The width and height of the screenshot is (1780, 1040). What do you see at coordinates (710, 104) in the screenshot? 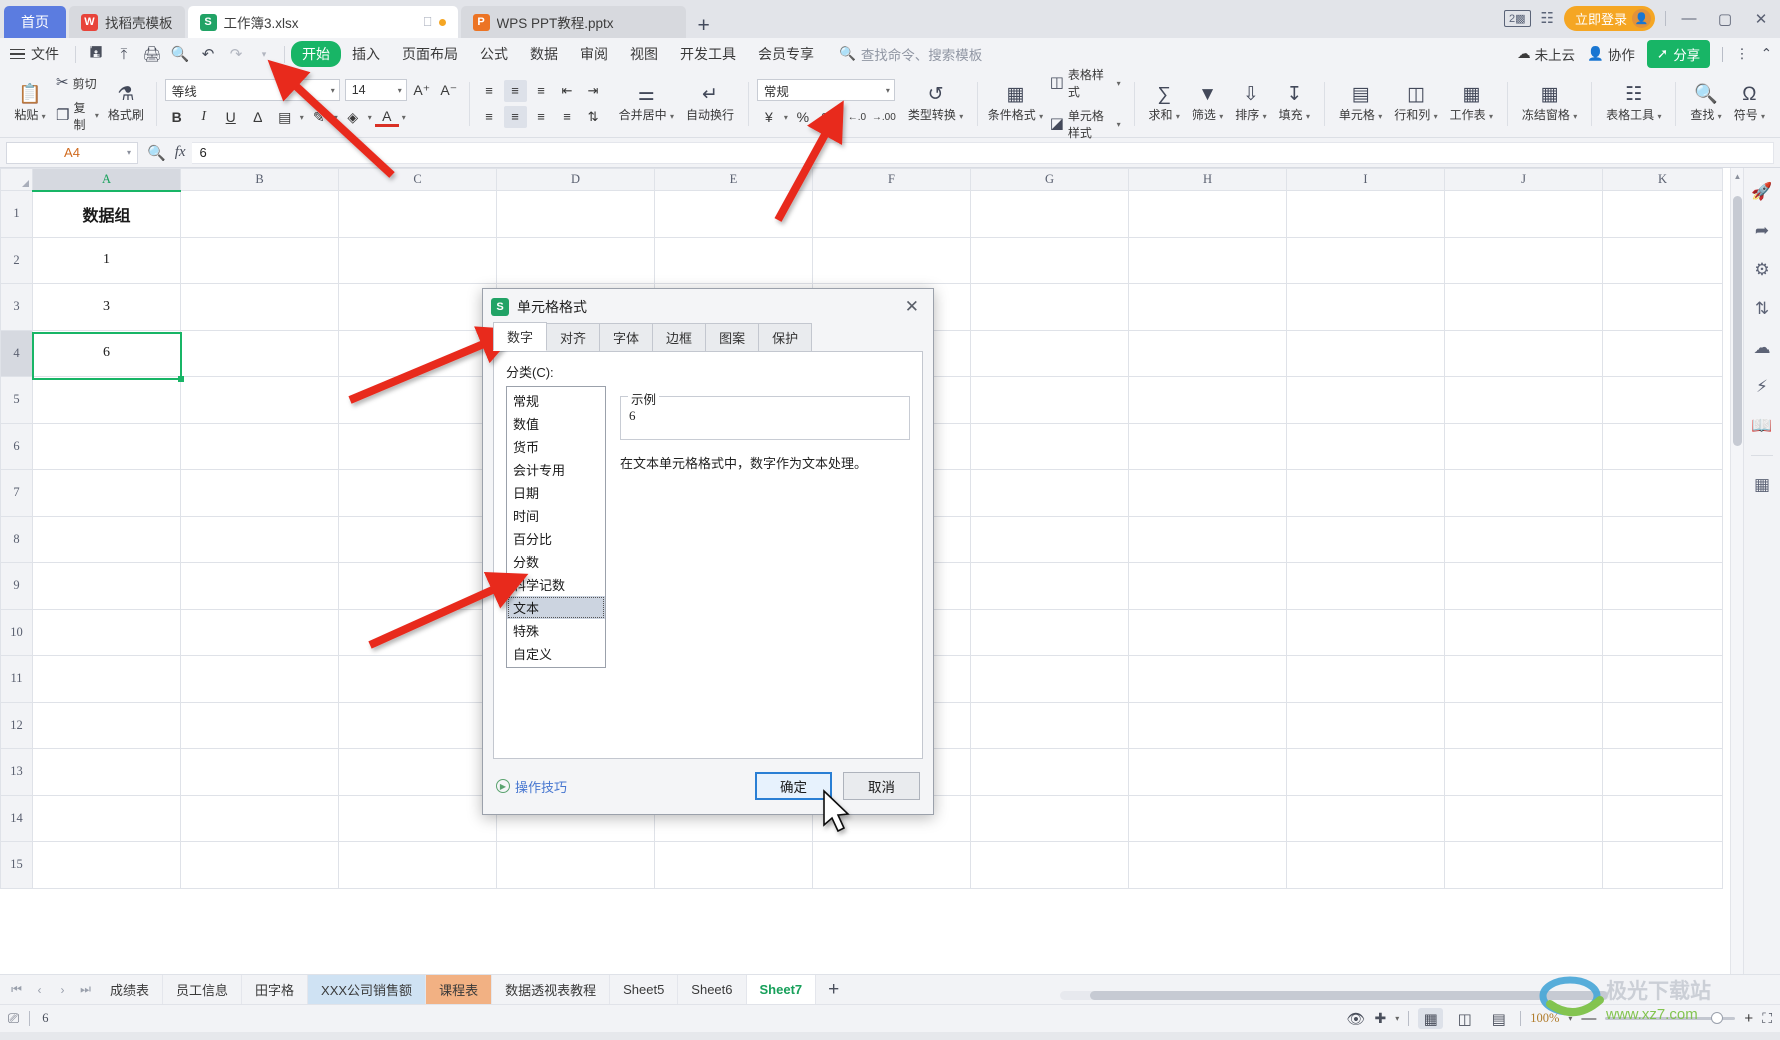
I see `wrap-text-button: ↵ 自动换行` at bounding box center [710, 104].